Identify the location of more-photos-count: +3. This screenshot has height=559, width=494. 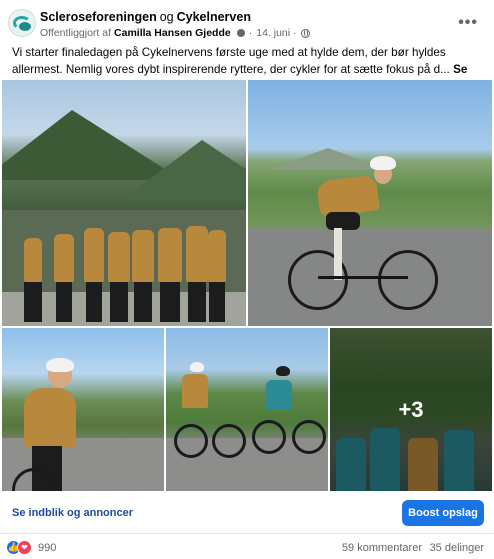
(411, 409).